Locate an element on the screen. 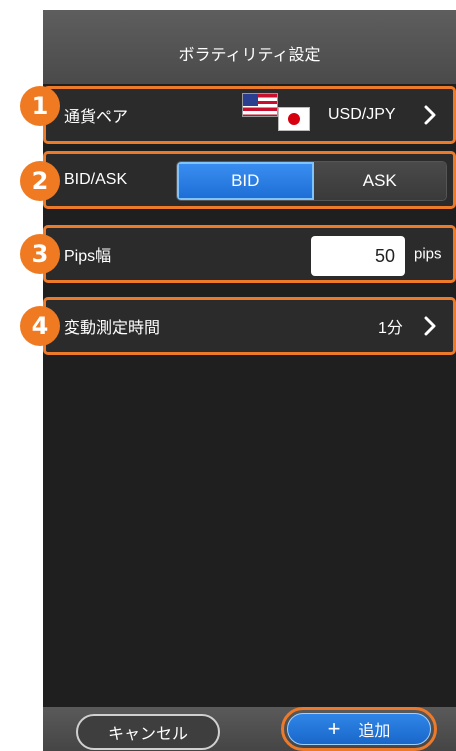  pips-unit-label: pips is located at coordinates (428, 254).